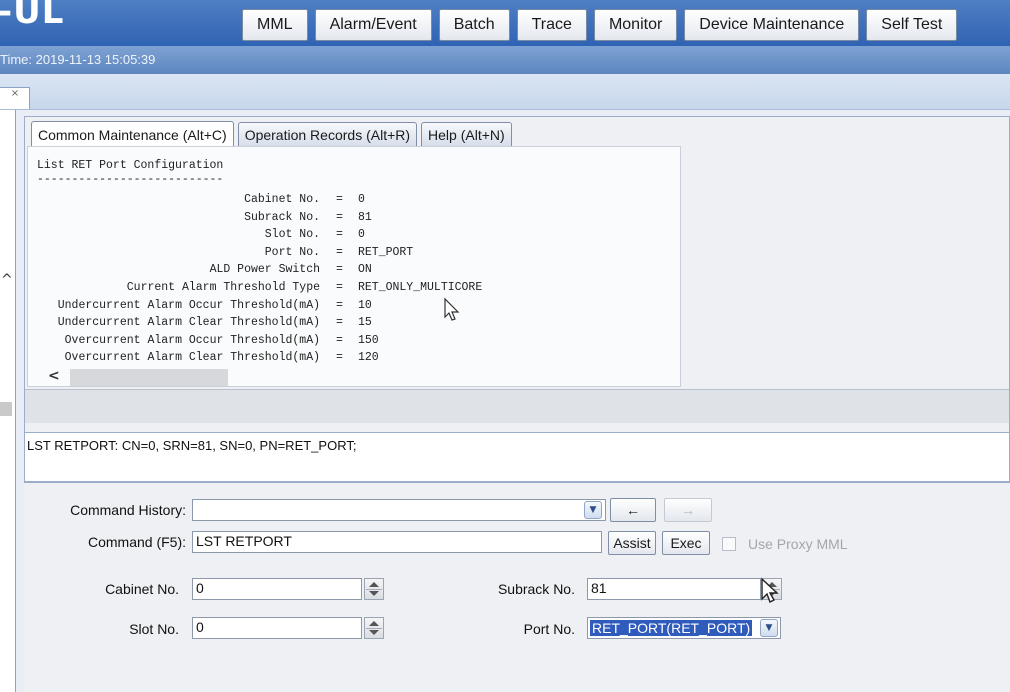  Describe the element at coordinates (399, 510) in the screenshot. I see `command-history-select` at that location.